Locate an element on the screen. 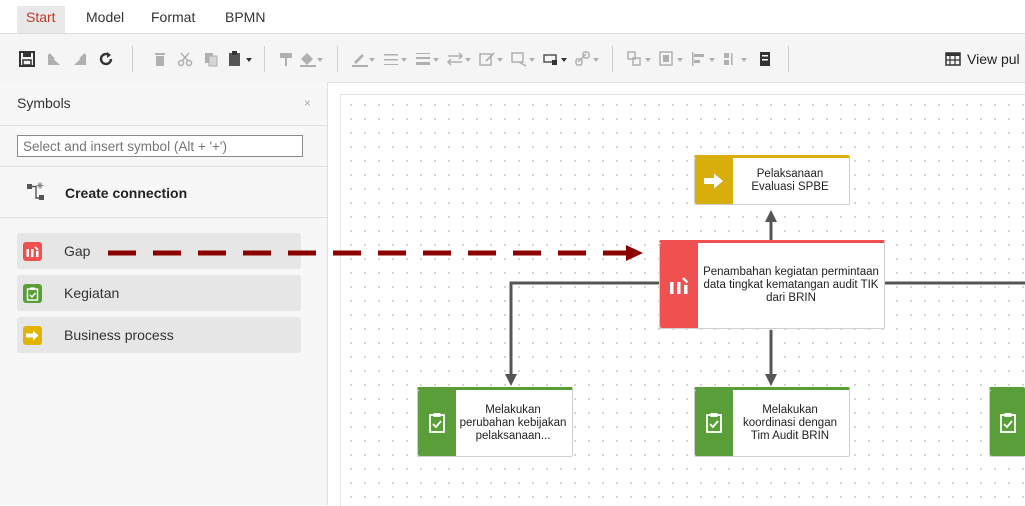 Image resolution: width=1025 pixels, height=506 pixels. symbol-search-input is located at coordinates (160, 146).